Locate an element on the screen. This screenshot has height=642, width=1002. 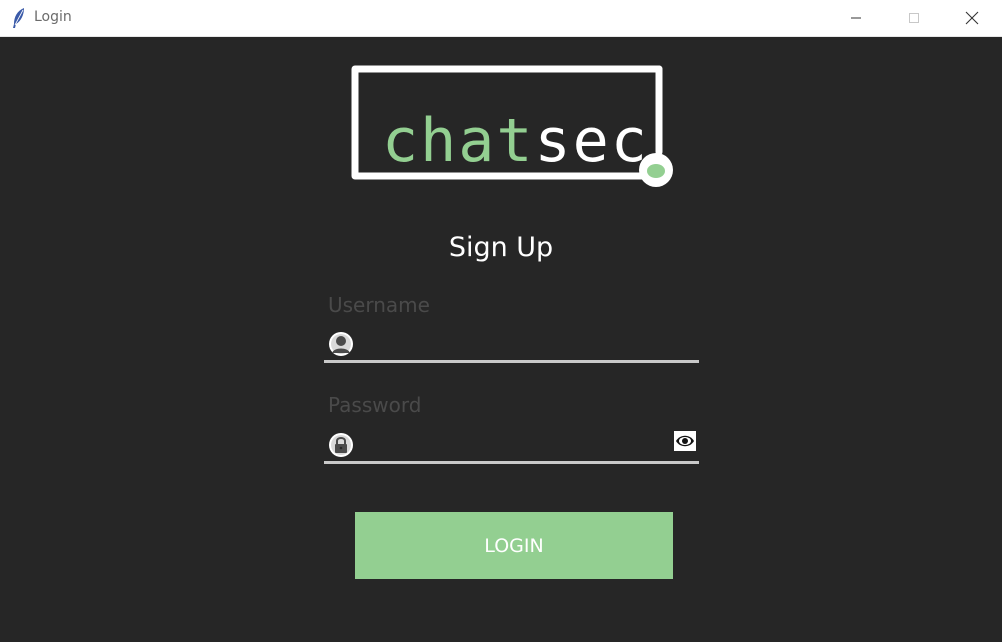
password-input is located at coordinates (512, 446).